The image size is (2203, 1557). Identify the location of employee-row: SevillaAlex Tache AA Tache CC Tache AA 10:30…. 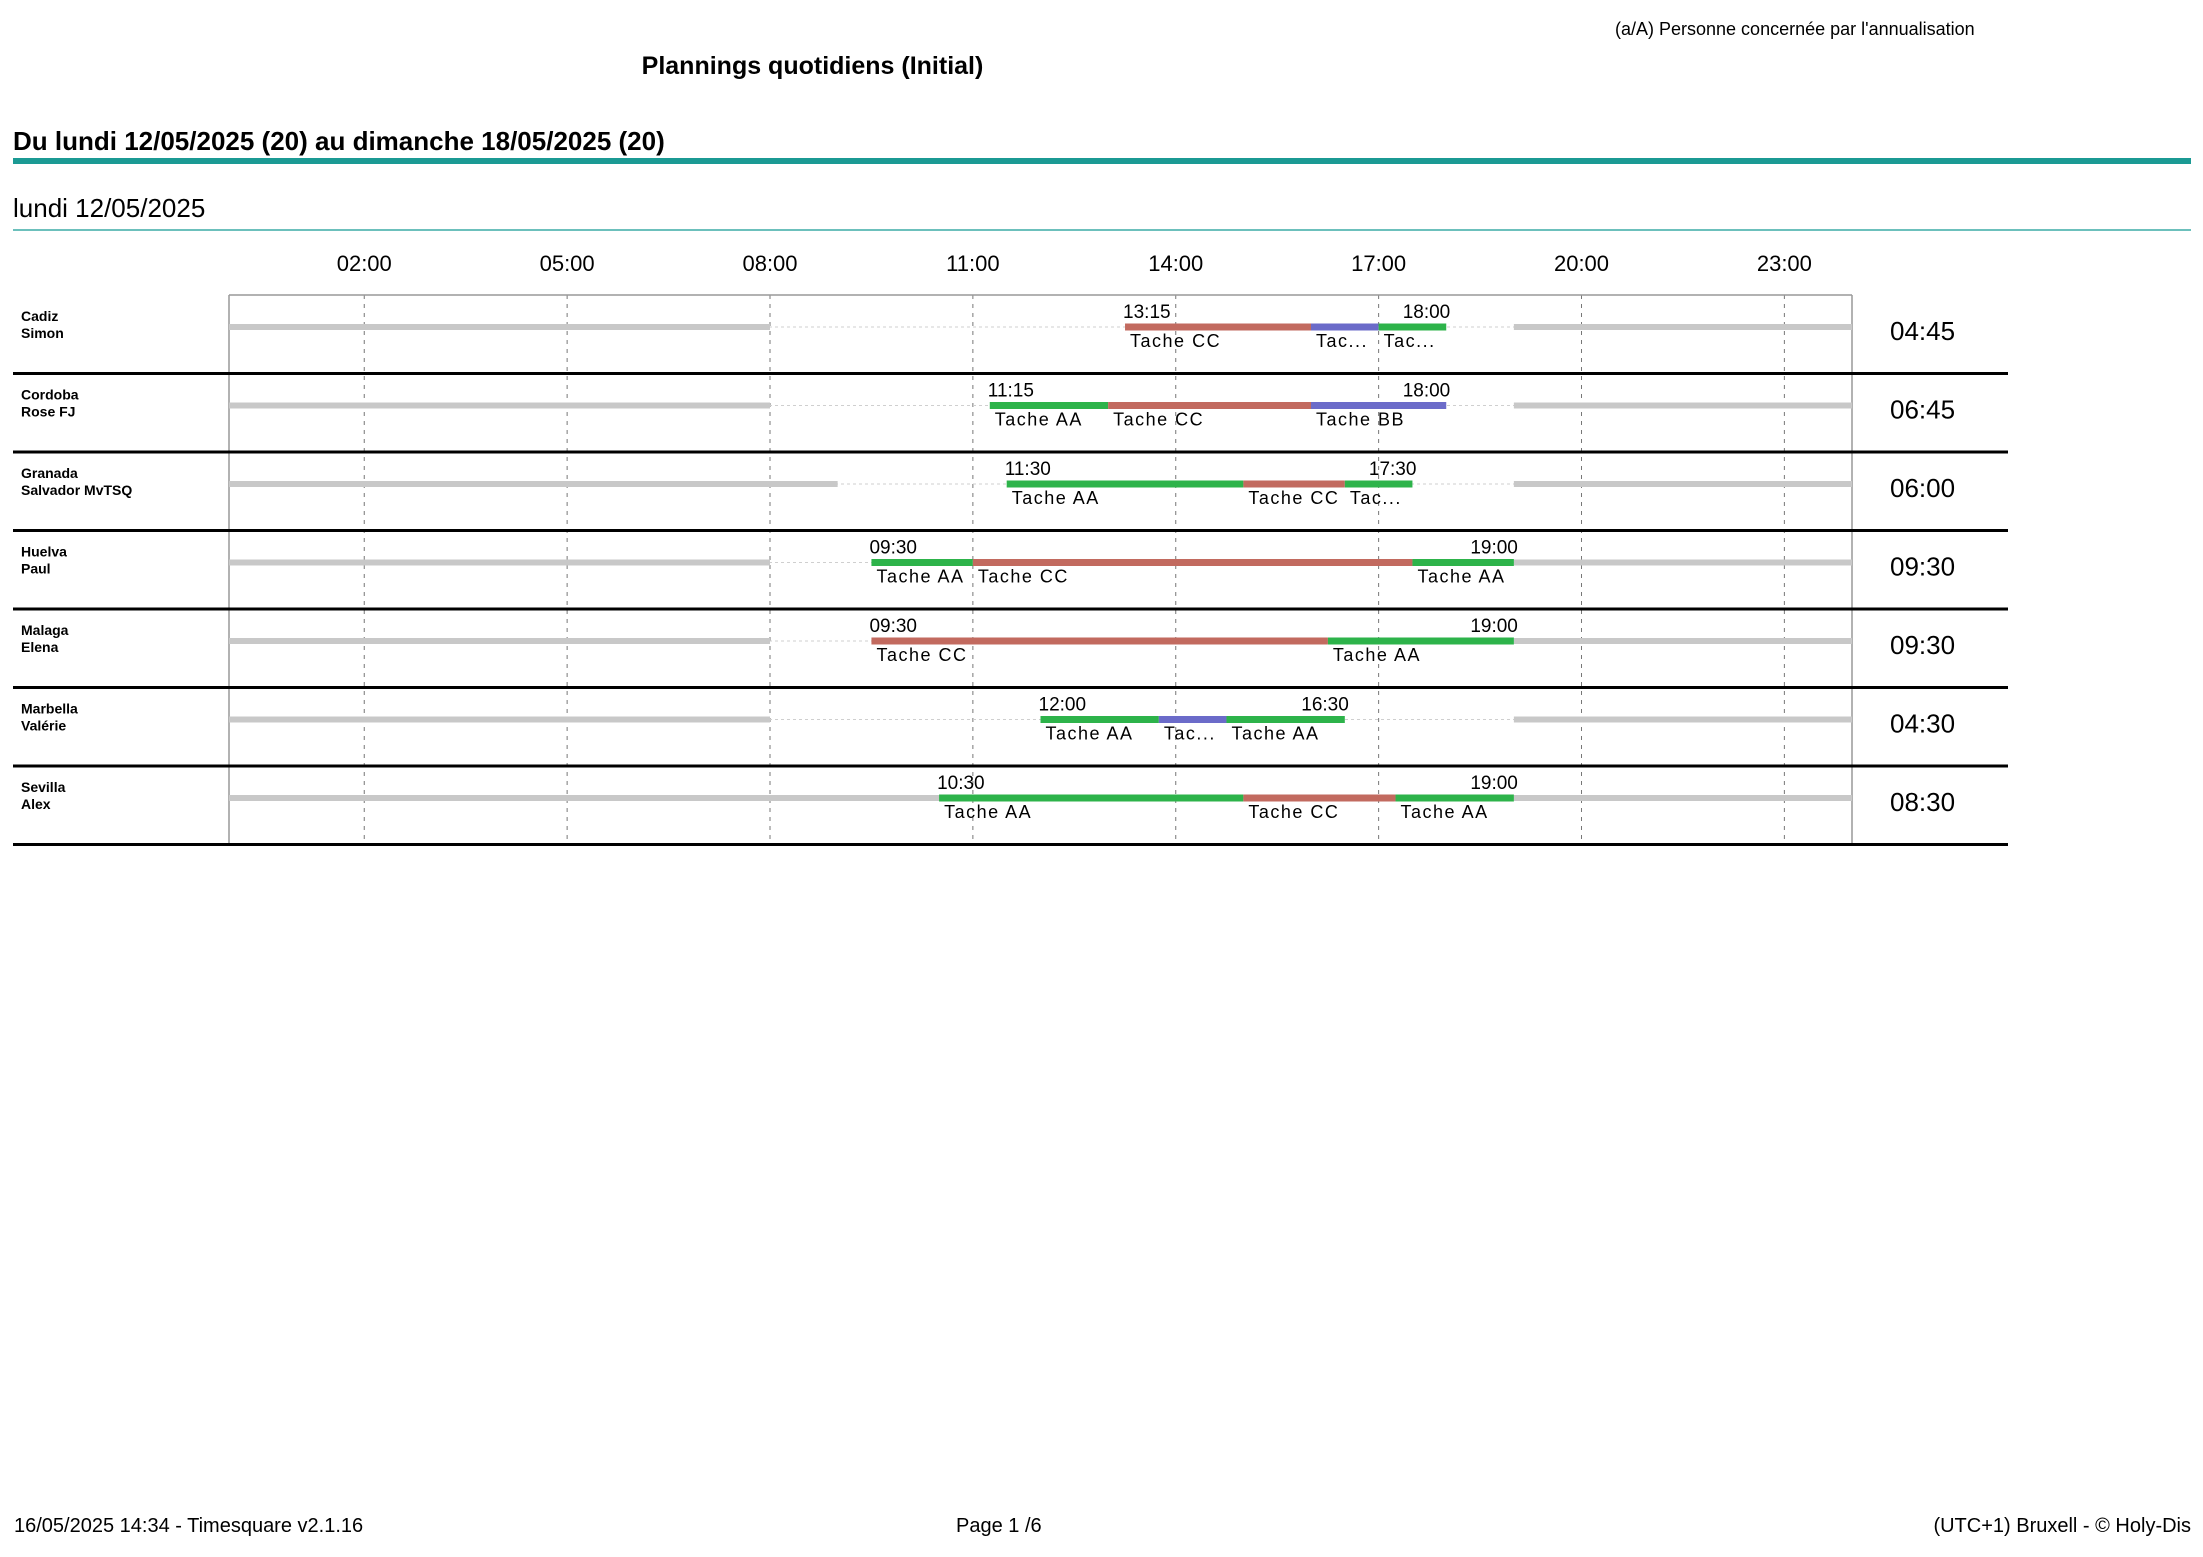
(1010, 809).